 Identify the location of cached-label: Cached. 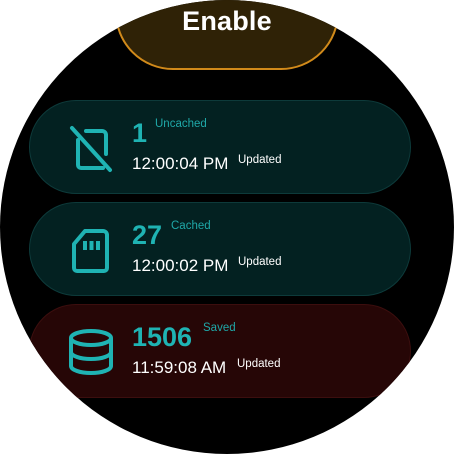
(191, 226).